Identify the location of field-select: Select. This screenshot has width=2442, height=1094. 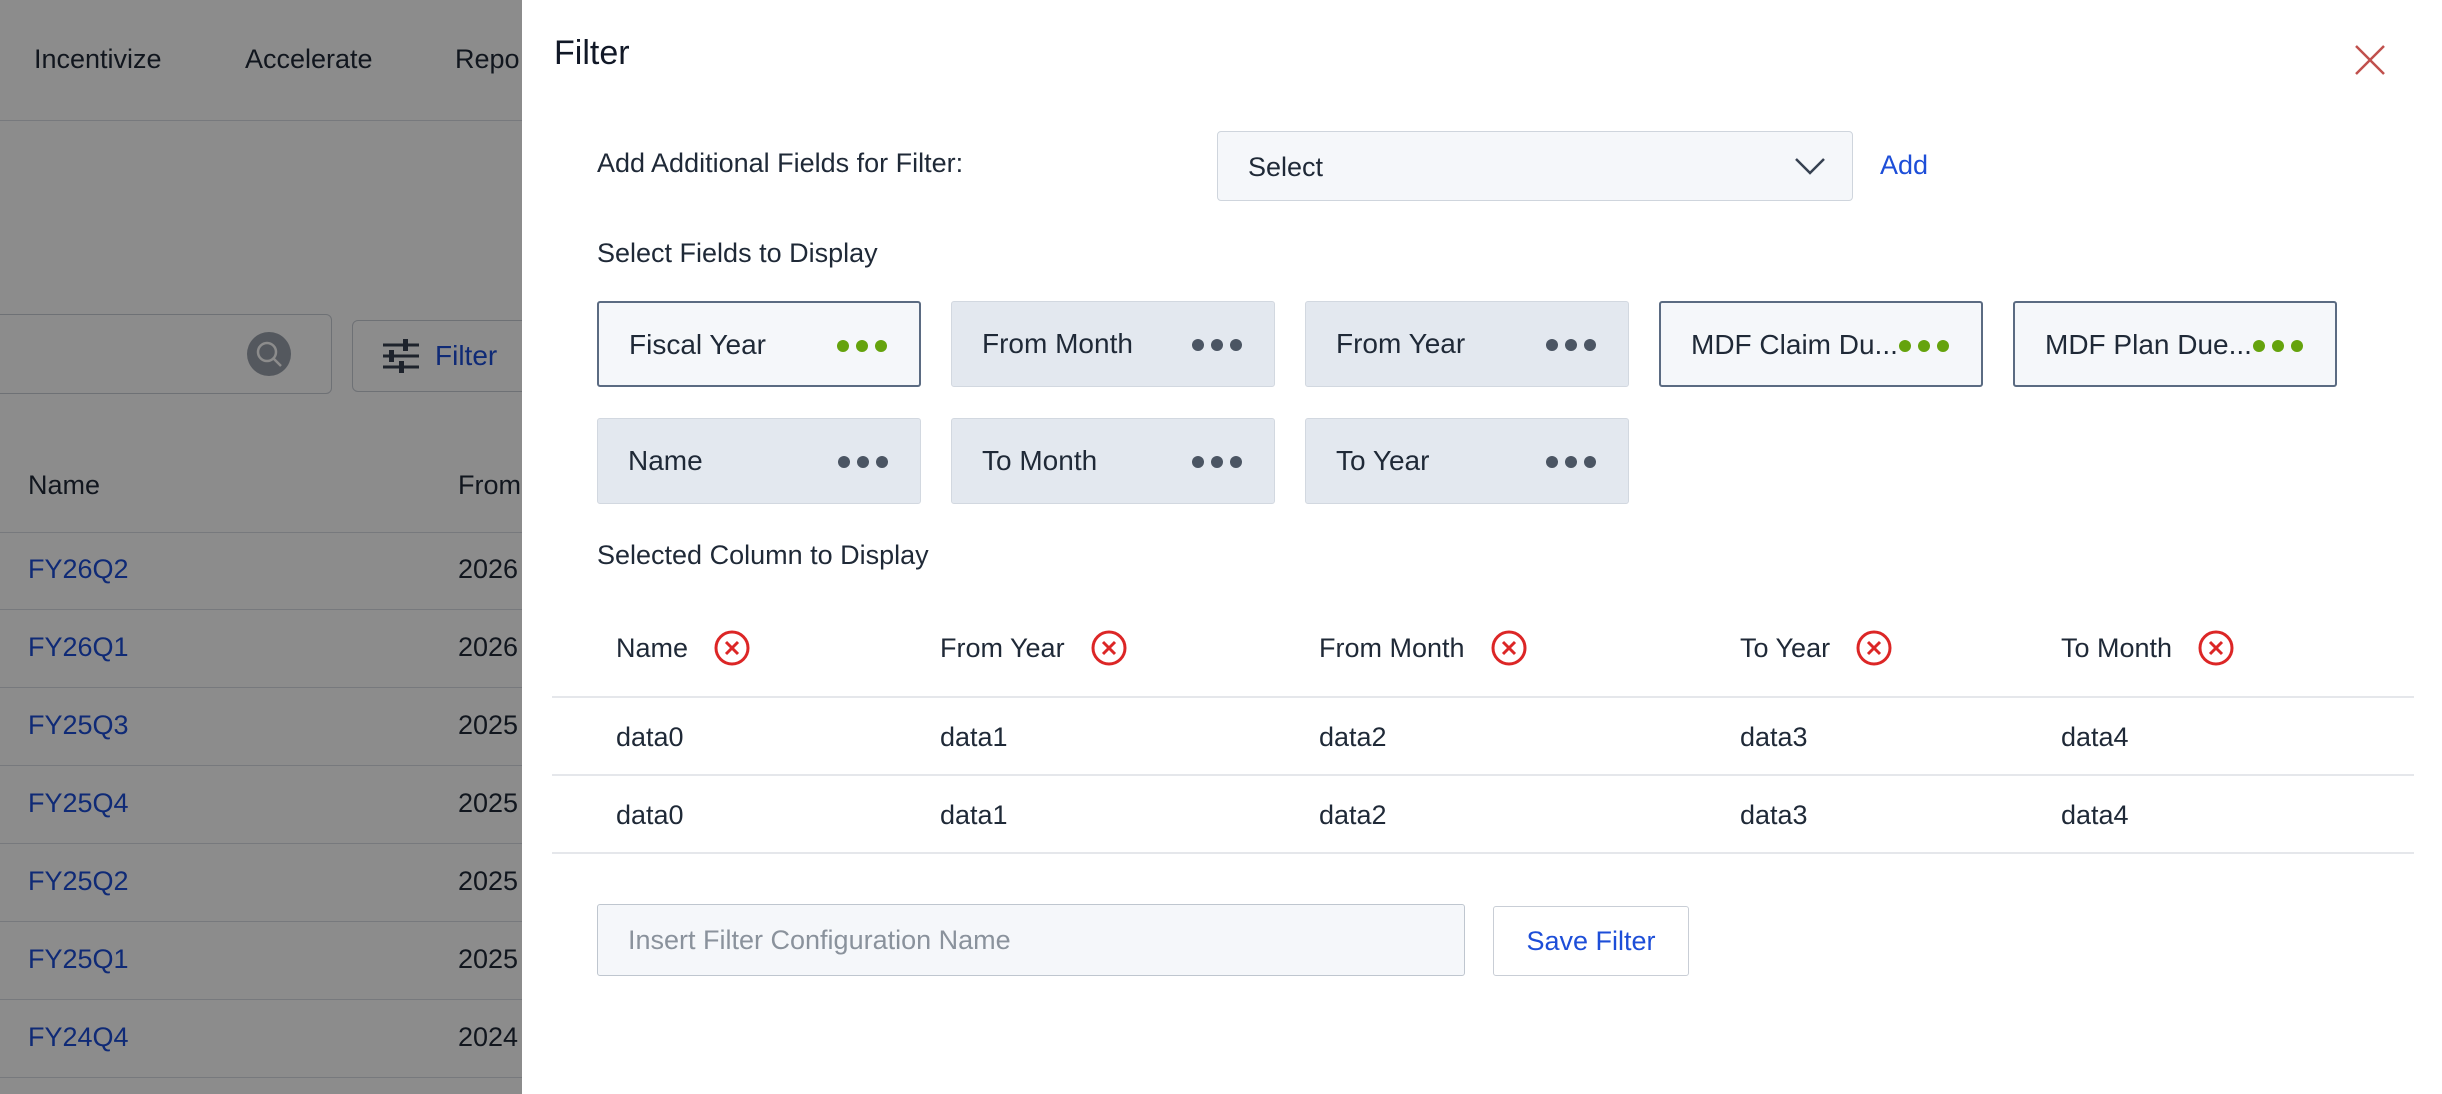
(1535, 166).